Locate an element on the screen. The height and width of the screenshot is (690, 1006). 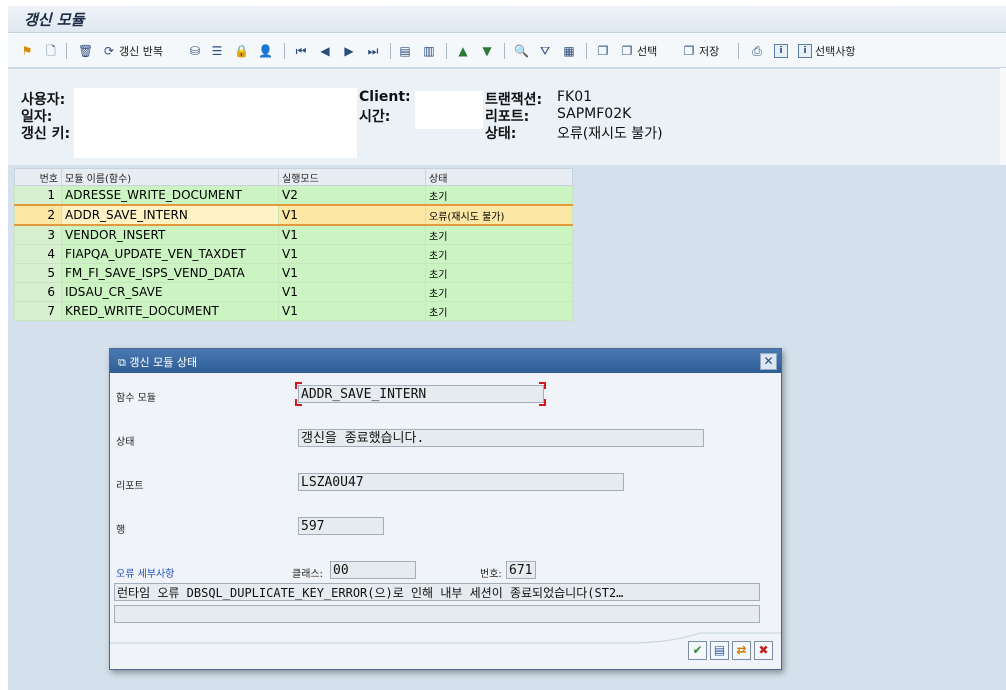
filter-icon: ⛛ is located at coordinates (546, 51).